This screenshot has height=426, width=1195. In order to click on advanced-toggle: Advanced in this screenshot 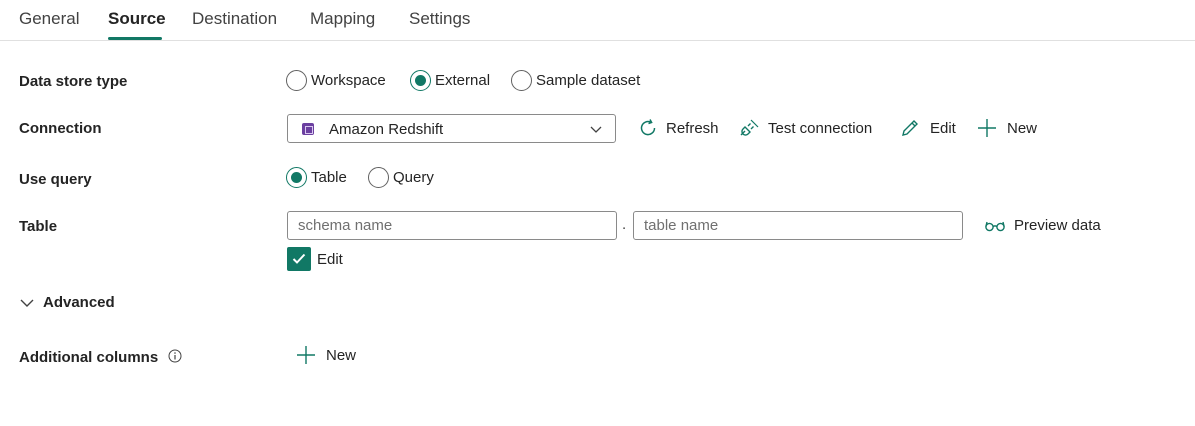, I will do `click(67, 302)`.